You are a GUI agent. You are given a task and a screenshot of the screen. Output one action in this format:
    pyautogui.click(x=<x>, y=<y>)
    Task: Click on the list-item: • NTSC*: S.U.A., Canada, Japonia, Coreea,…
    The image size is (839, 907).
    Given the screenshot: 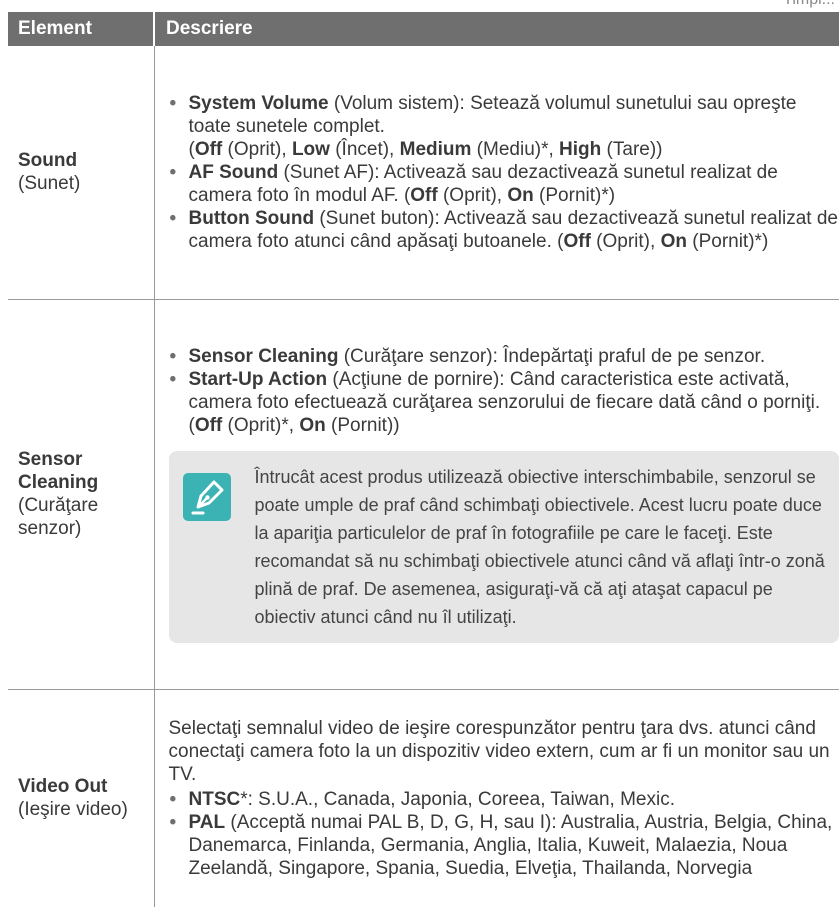 What is the action you would take?
    pyautogui.click(x=504, y=799)
    